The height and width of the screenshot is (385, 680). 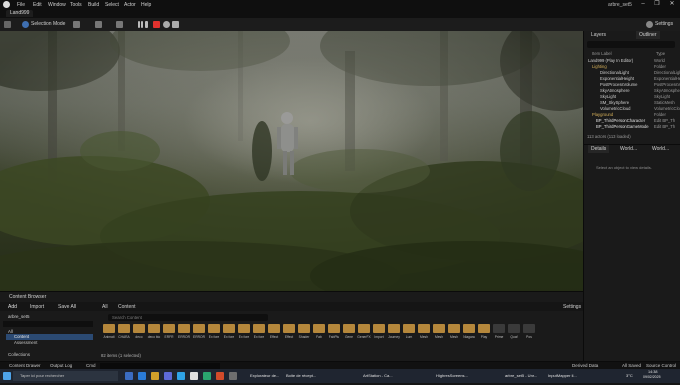 What do you see at coordinates (25, 365) in the screenshot?
I see `content-drawer-button: Content Drawer` at bounding box center [25, 365].